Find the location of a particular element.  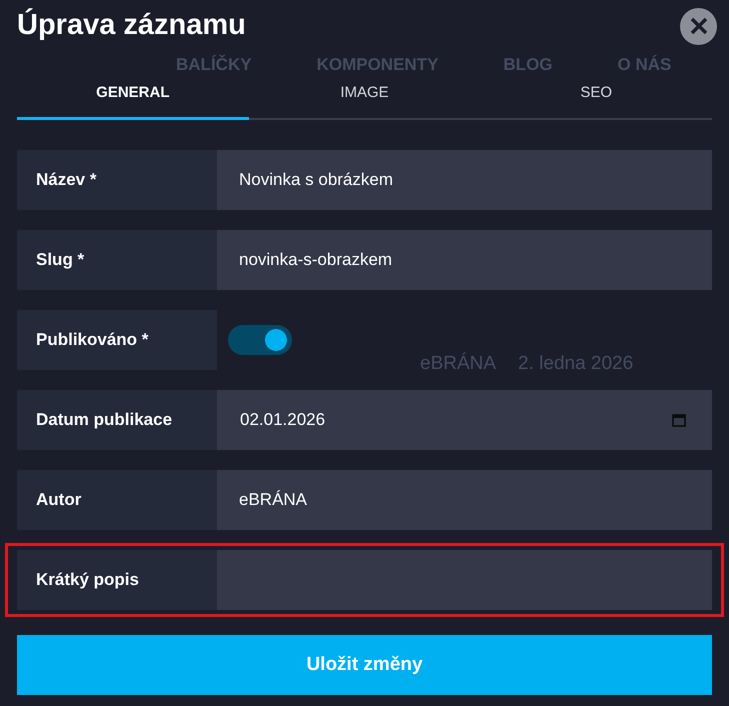

toggle-switch is located at coordinates (260, 340).